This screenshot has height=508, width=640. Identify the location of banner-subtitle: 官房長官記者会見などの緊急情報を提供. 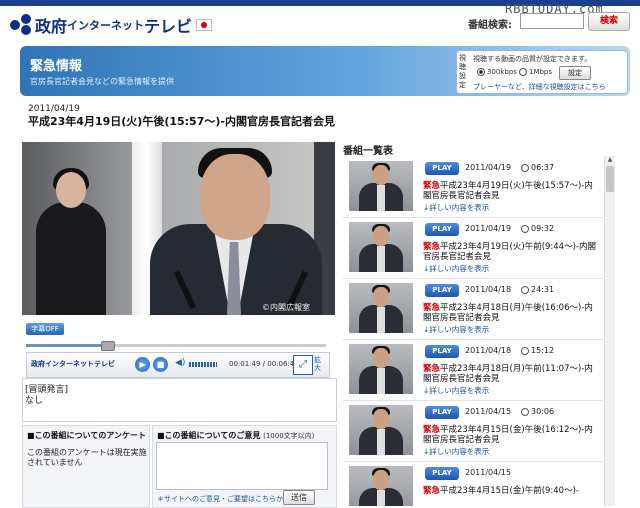
(102, 81).